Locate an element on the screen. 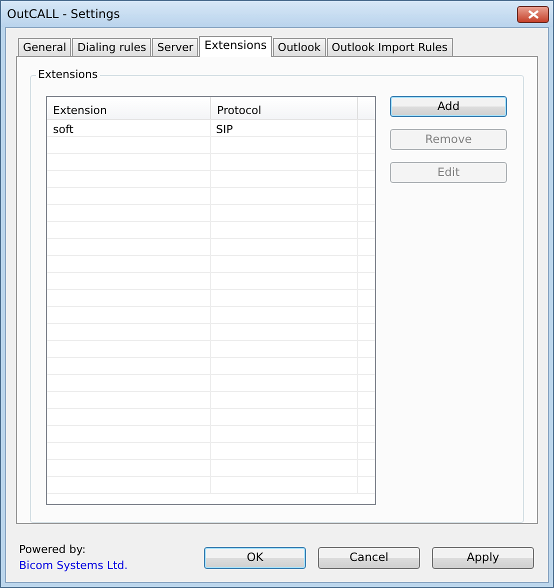  close-button is located at coordinates (533, 14).